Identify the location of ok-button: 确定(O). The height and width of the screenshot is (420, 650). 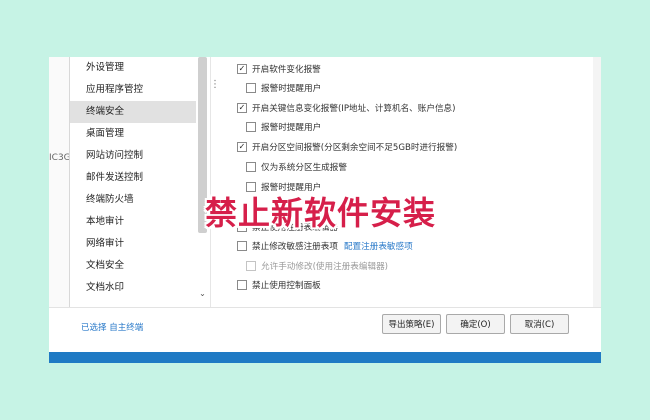
(475, 324).